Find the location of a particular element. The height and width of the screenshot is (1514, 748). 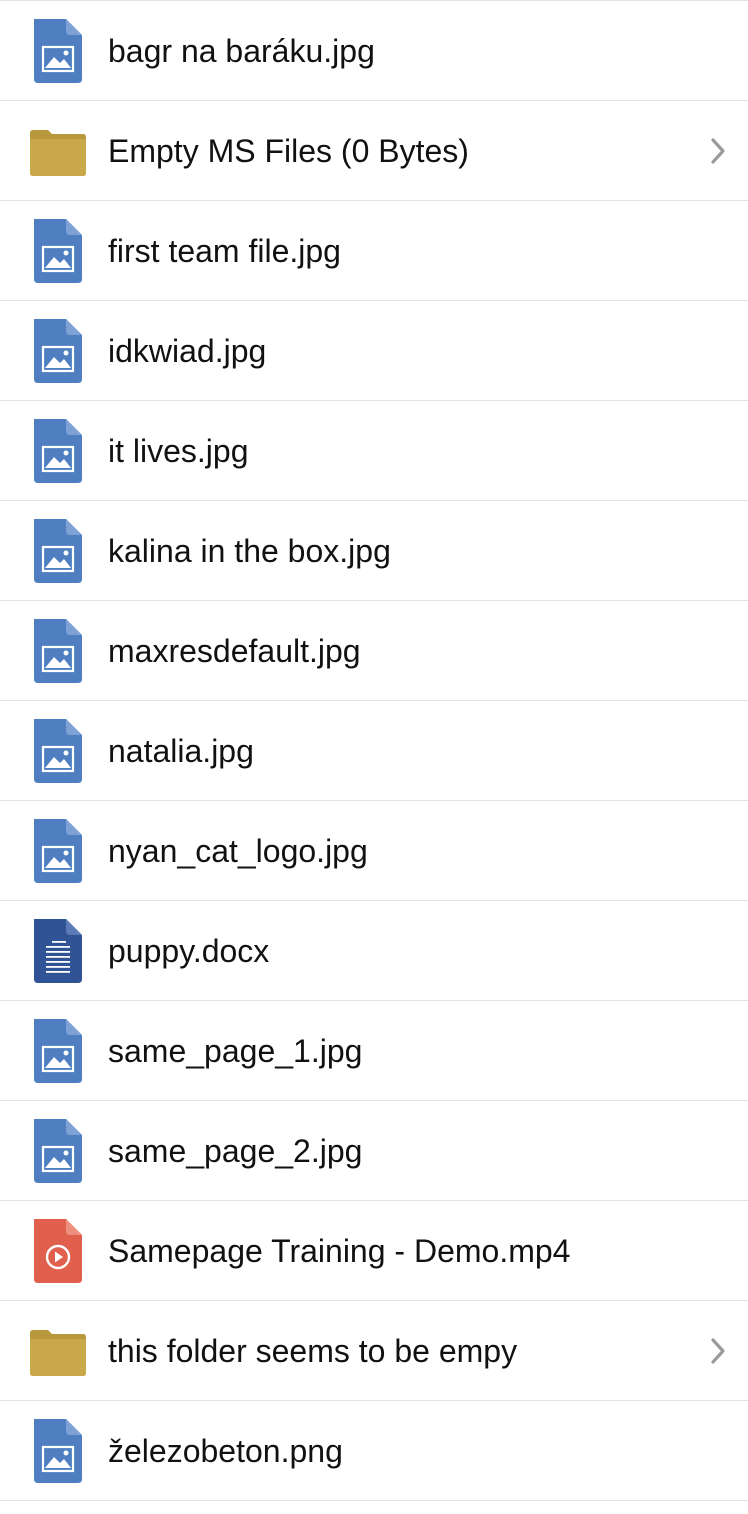

item-name: same_page_1.jpg is located at coordinates (235, 1051).